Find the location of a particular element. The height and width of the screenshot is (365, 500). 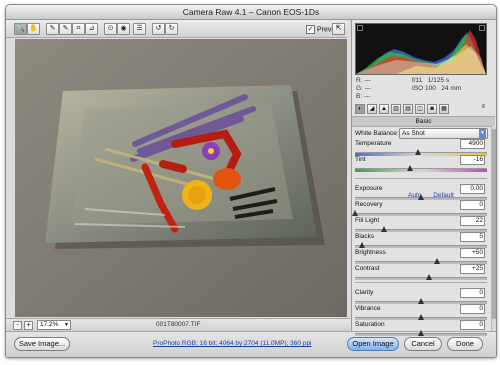

white-balance-value: As Shot is located at coordinates (413, 133).